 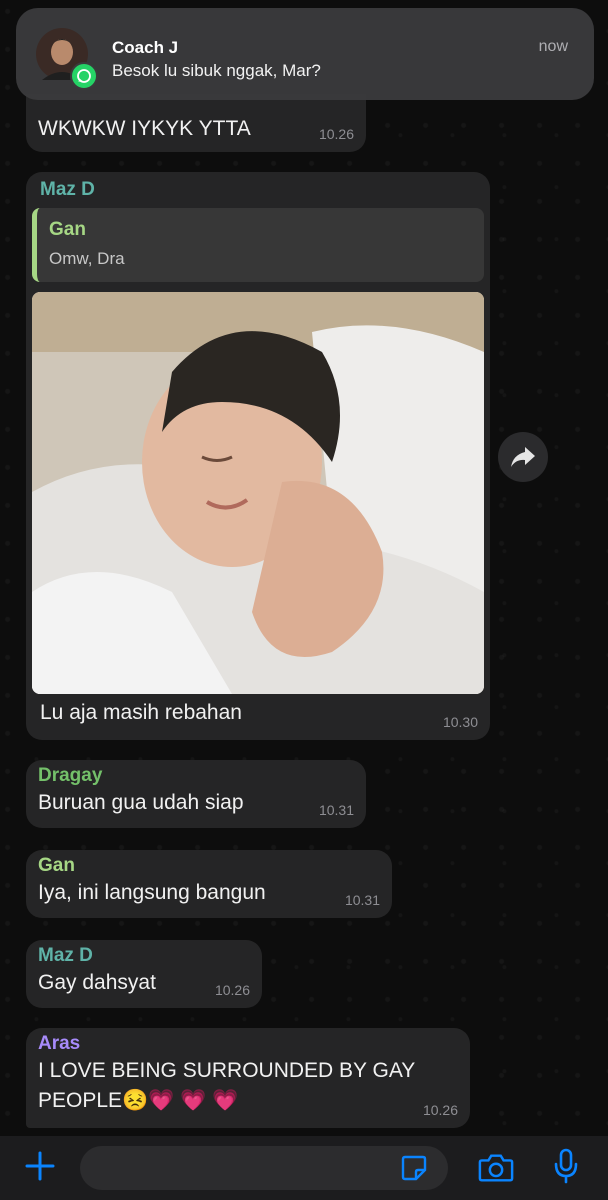 I want to click on plus-icon, so click(x=40, y=1166).